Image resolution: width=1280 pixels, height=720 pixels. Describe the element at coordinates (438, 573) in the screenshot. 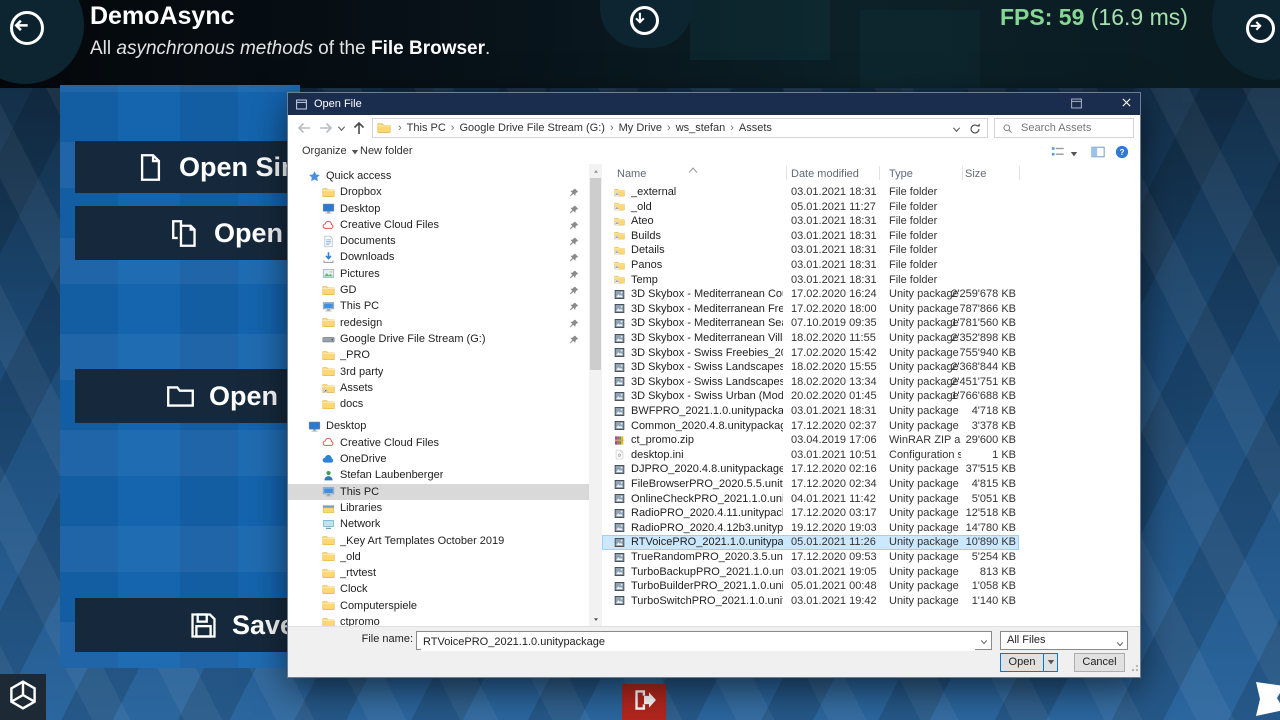

I see `sidebar-item-rtvtest: _rtvtest` at that location.